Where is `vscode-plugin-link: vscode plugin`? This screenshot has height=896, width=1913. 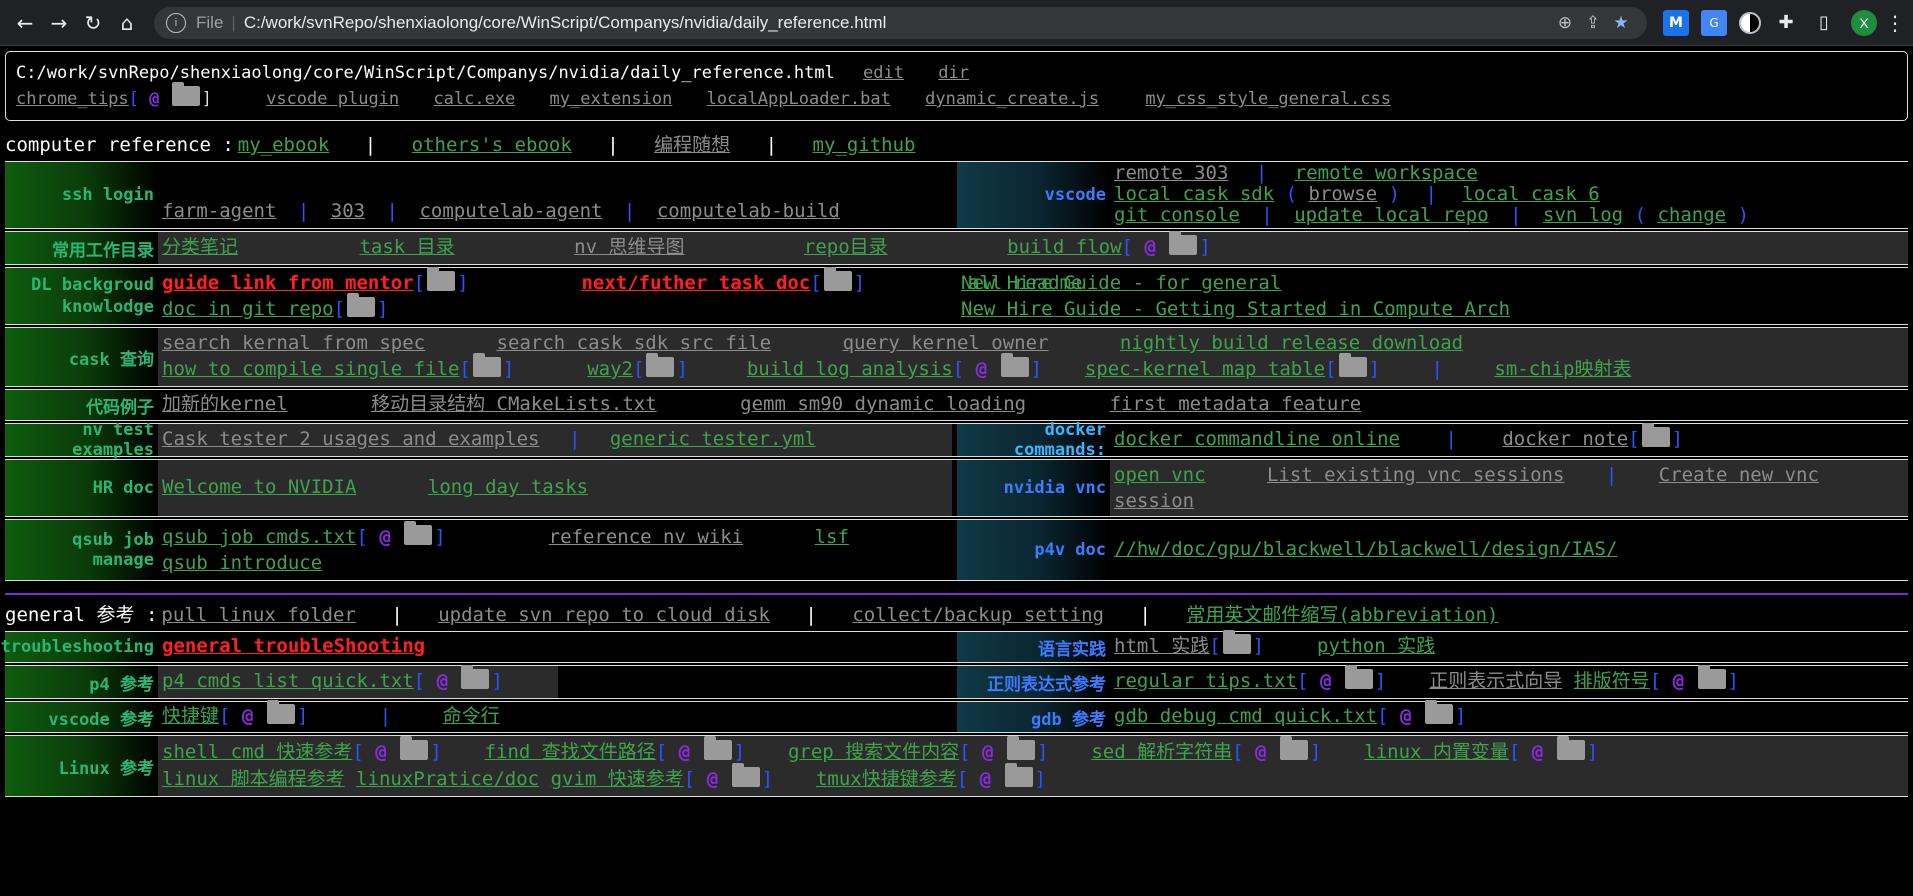 vscode-plugin-link: vscode plugin is located at coordinates (332, 99).